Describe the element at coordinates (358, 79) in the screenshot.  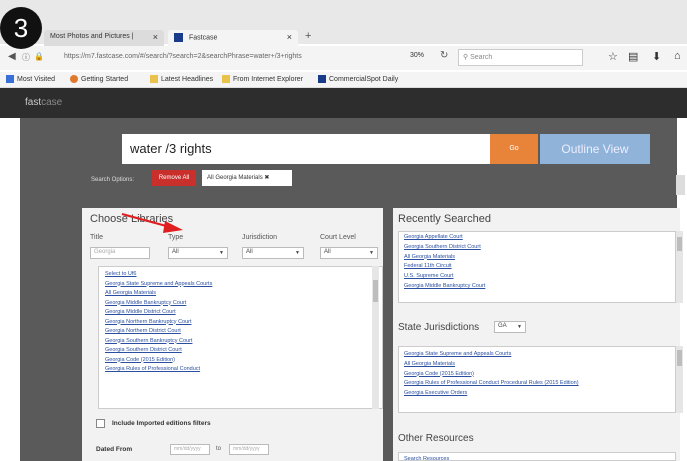
I see `bookmark-item: CommercialSpot Daily` at that location.